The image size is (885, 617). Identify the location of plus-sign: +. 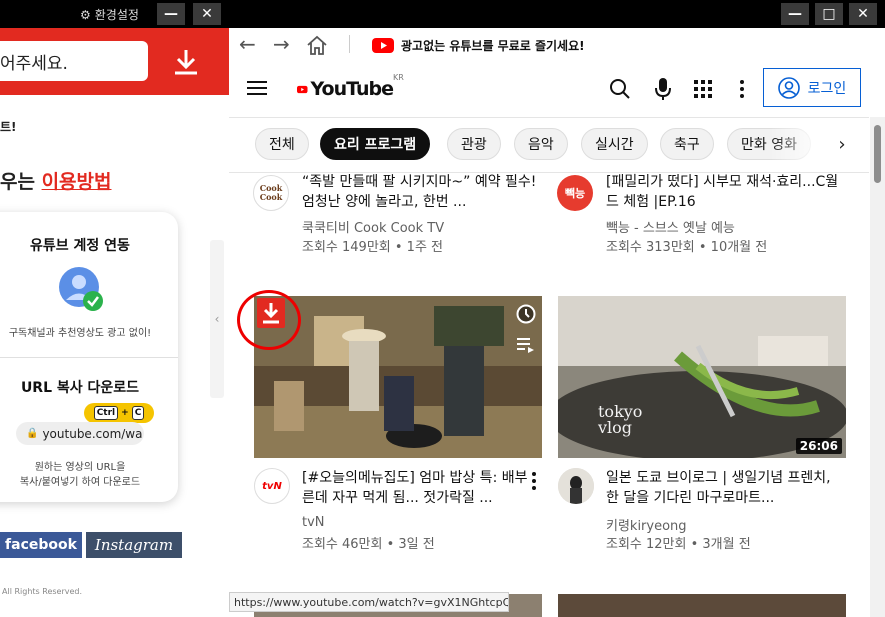
(125, 413).